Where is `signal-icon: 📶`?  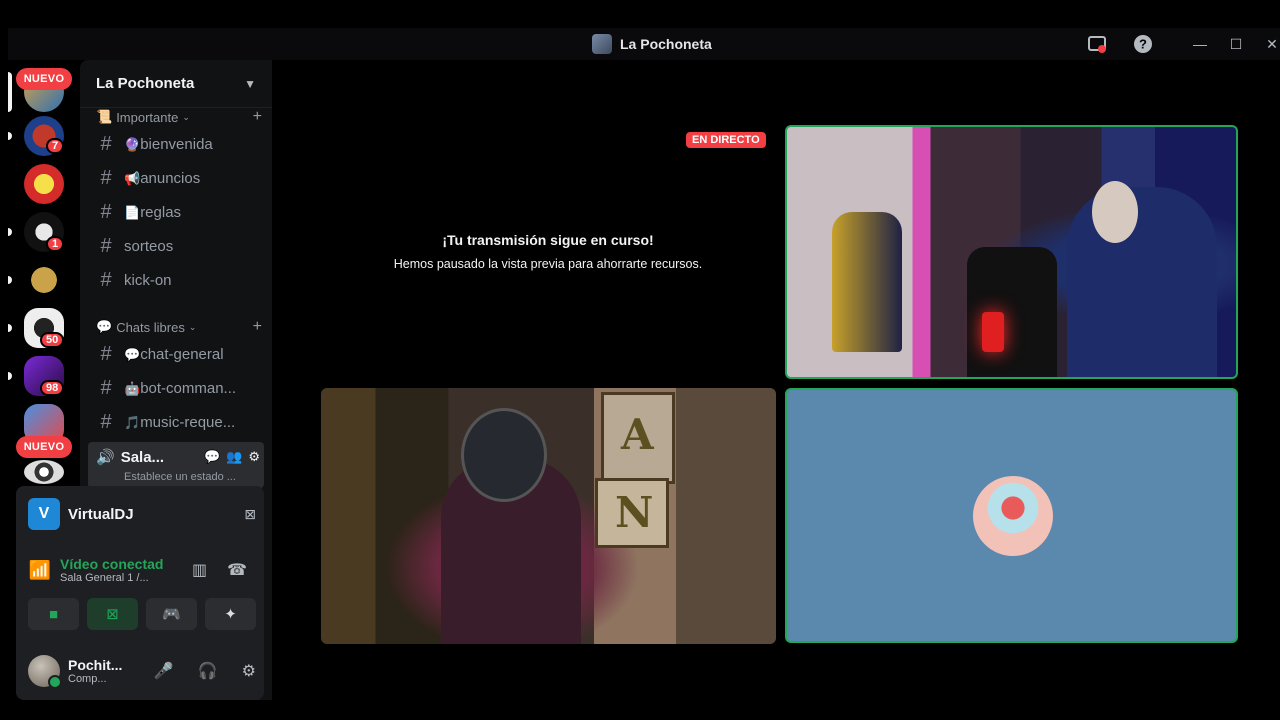
signal-icon: 📶 is located at coordinates (40, 570).